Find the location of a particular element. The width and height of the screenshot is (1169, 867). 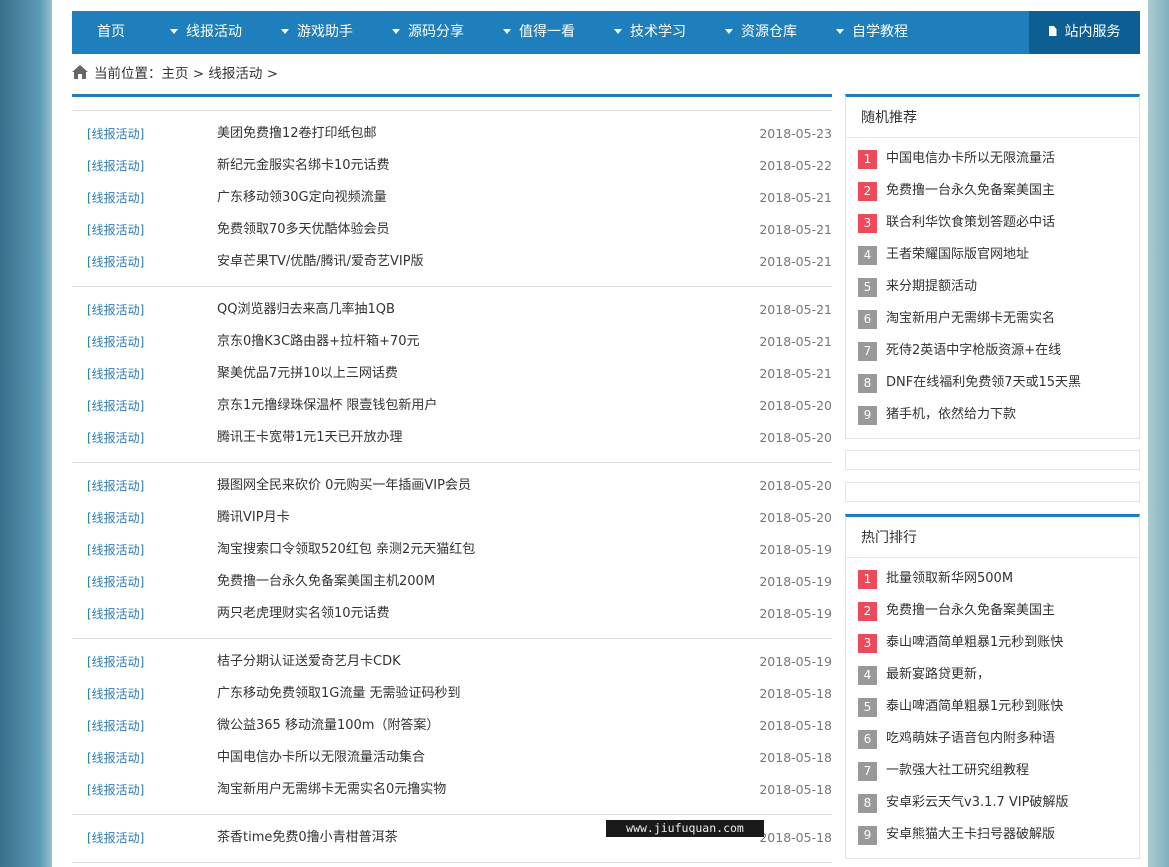

nav-item-source-code: 源码分享 is located at coordinates (428, 32).